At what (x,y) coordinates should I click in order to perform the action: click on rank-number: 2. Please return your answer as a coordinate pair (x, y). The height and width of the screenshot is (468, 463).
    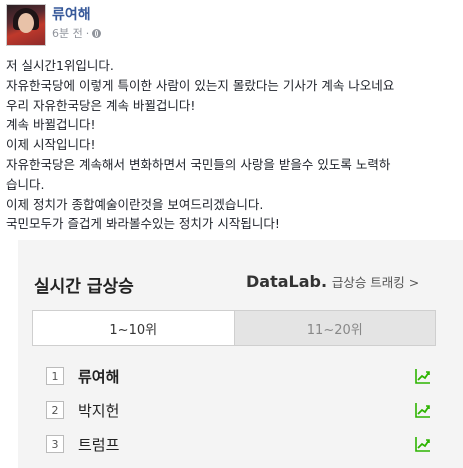
    Looking at the image, I should click on (55, 410).